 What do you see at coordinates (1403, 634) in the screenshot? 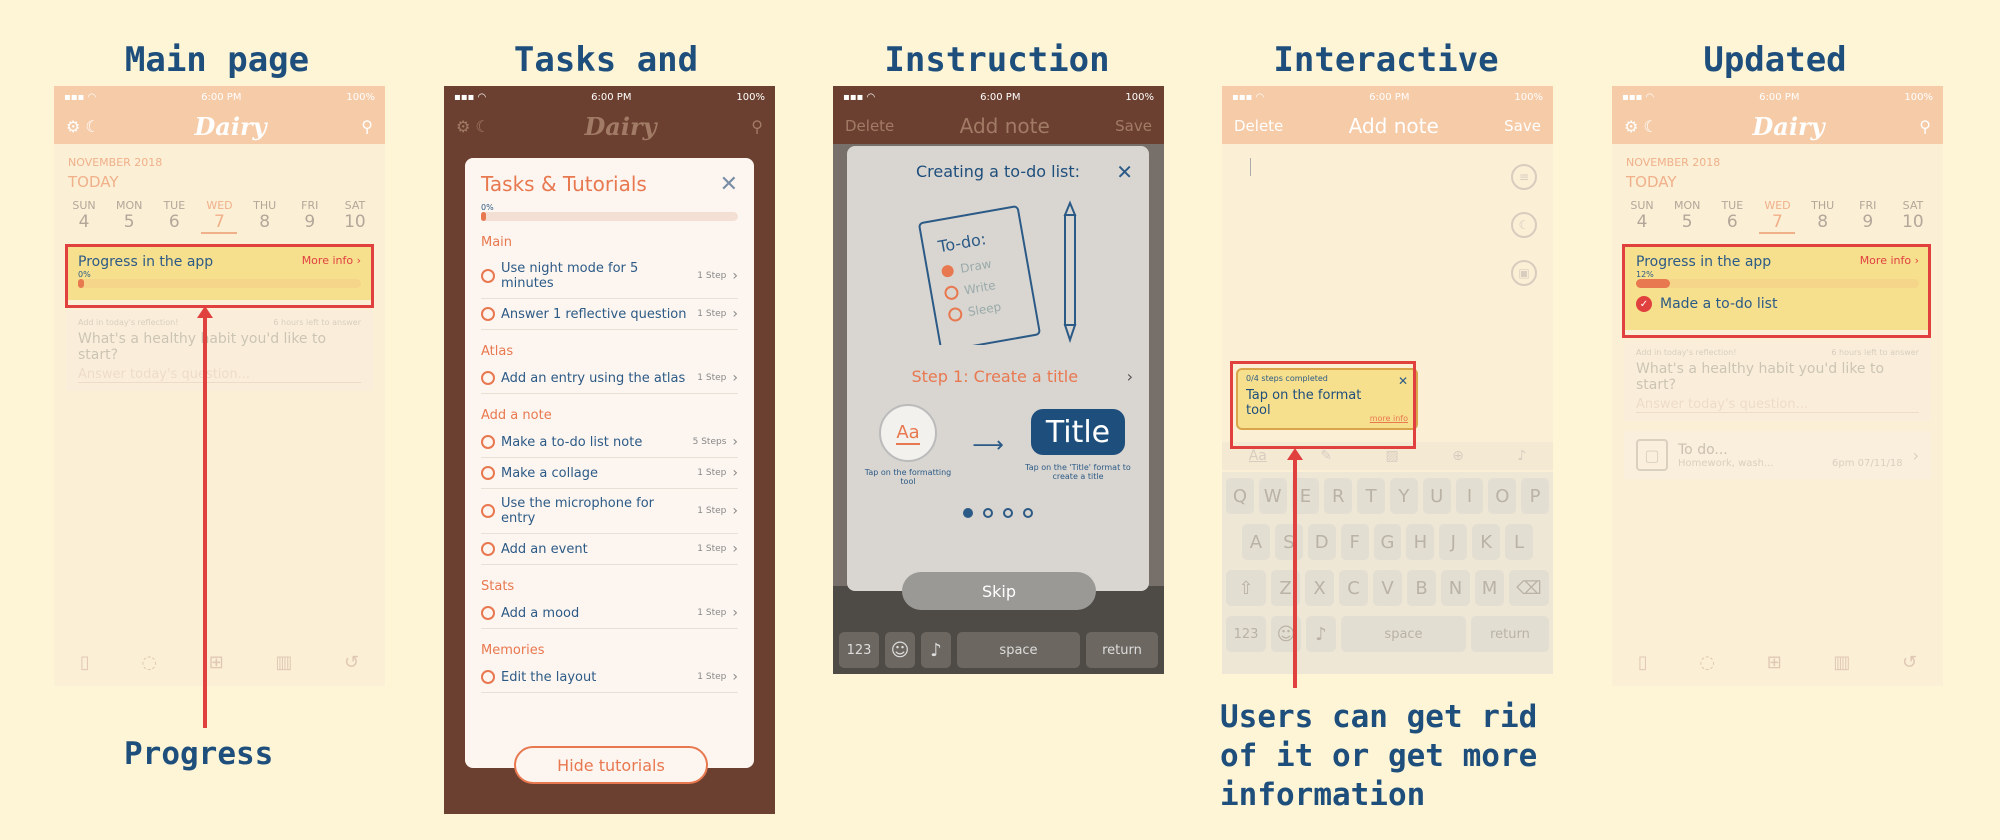
I see `key-space: space` at bounding box center [1403, 634].